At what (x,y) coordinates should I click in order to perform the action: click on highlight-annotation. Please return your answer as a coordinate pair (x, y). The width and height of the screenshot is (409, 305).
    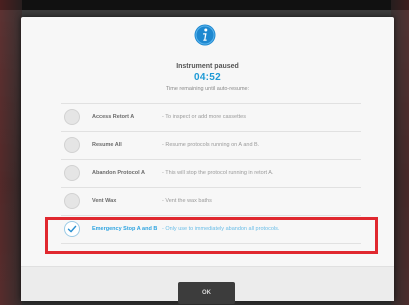
    Looking at the image, I should click on (211, 235).